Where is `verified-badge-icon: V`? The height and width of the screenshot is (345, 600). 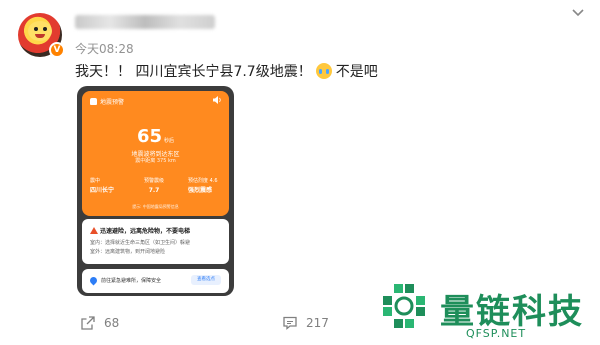 verified-badge-icon: V is located at coordinates (57, 50).